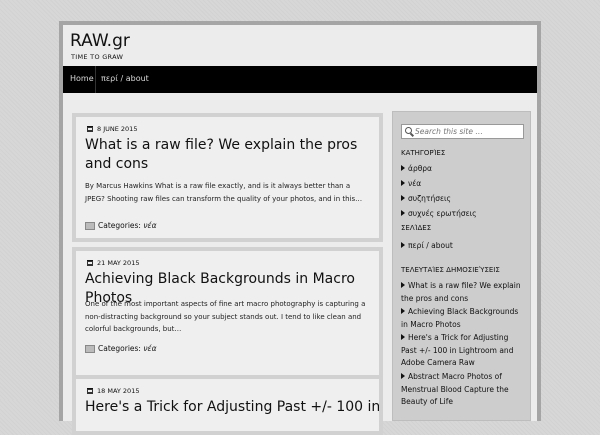 This screenshot has width=600, height=435. I want to click on sidebar-category-link: νέα, so click(411, 183).